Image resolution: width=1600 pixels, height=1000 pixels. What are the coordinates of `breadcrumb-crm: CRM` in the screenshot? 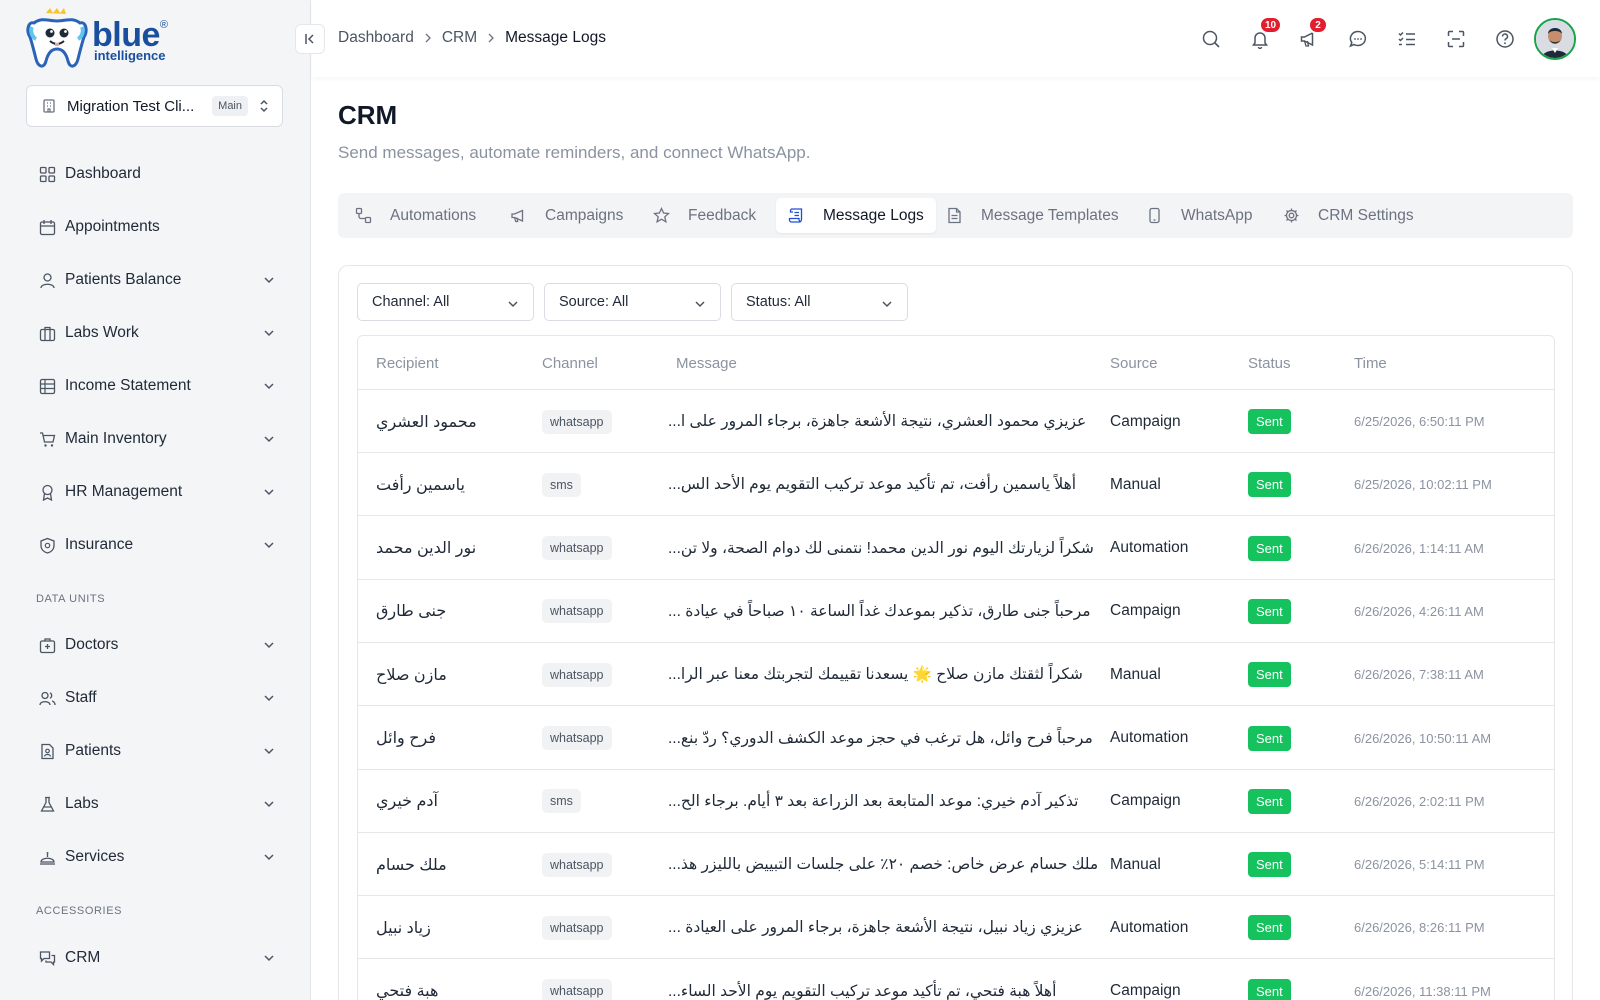 It's located at (459, 38).